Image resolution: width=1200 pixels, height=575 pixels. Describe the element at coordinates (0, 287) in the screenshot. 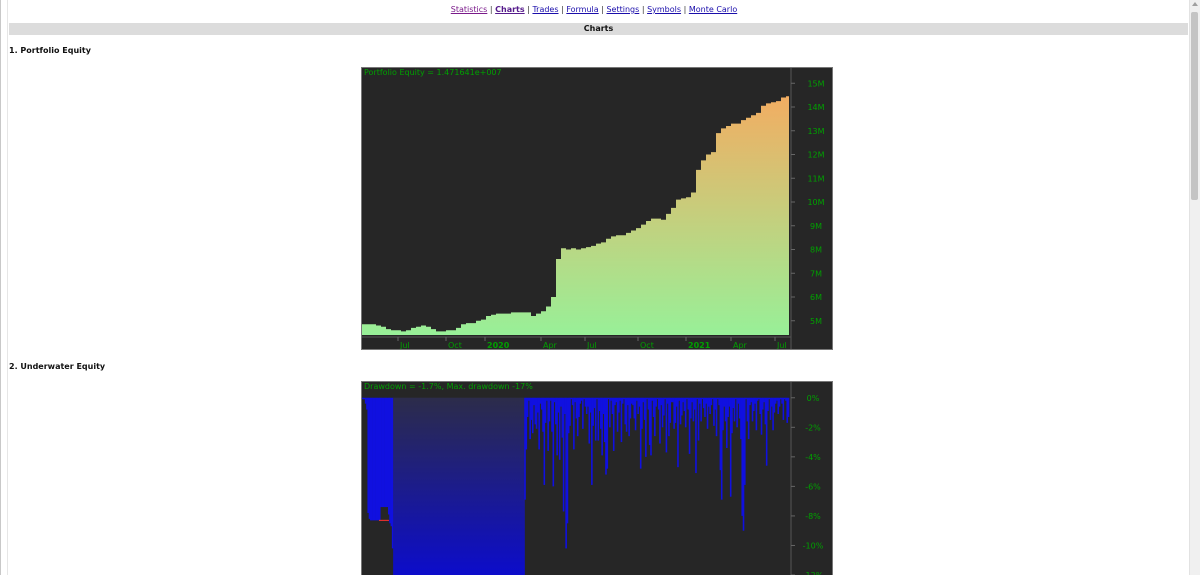

I see `window-left-border` at that location.